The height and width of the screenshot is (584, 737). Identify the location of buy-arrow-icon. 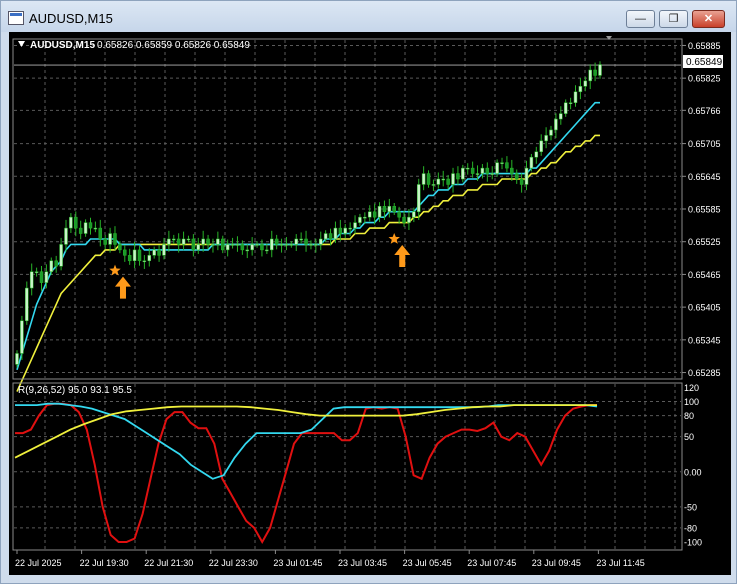
(122, 287).